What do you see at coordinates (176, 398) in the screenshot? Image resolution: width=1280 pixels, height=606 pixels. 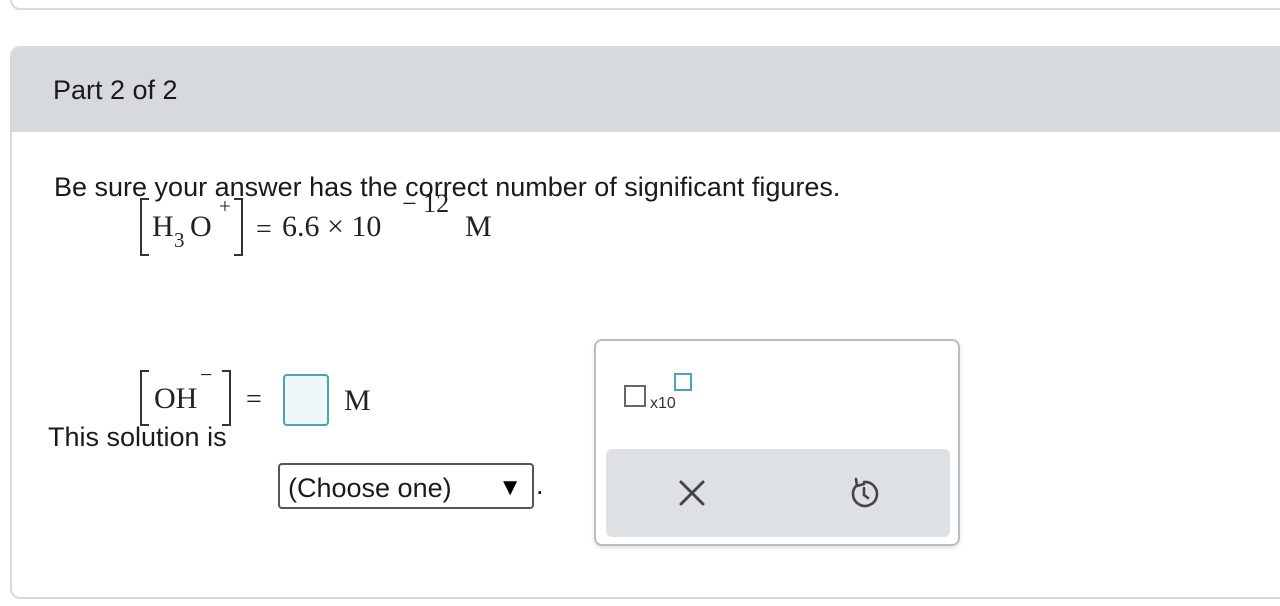 I see `formula-oh: OH` at bounding box center [176, 398].